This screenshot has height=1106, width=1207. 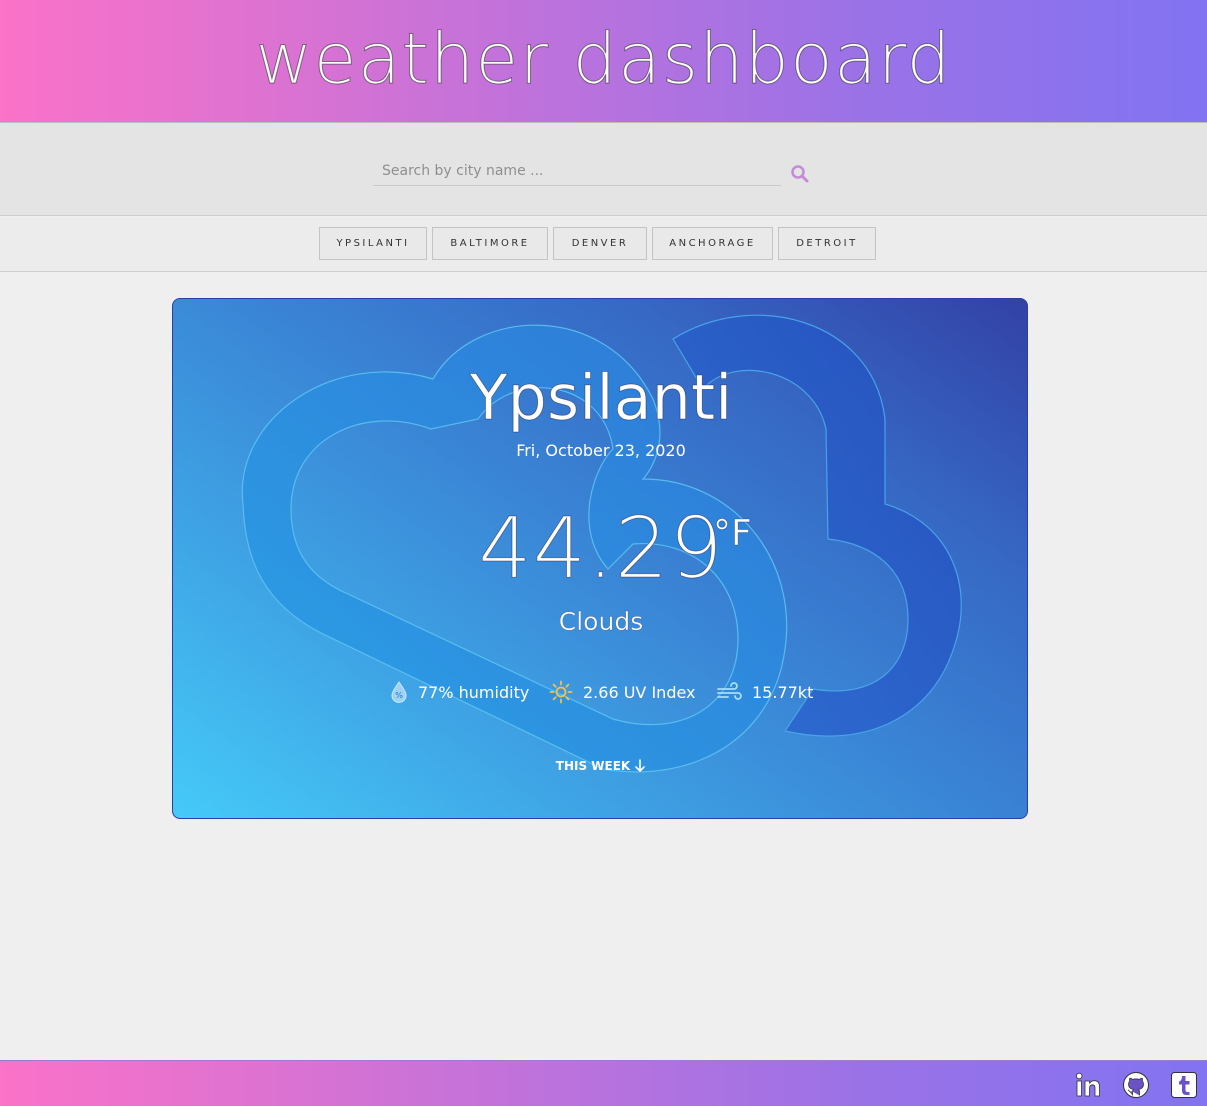 I want to click on city-button-detroit: DETROIT, so click(x=827, y=243).